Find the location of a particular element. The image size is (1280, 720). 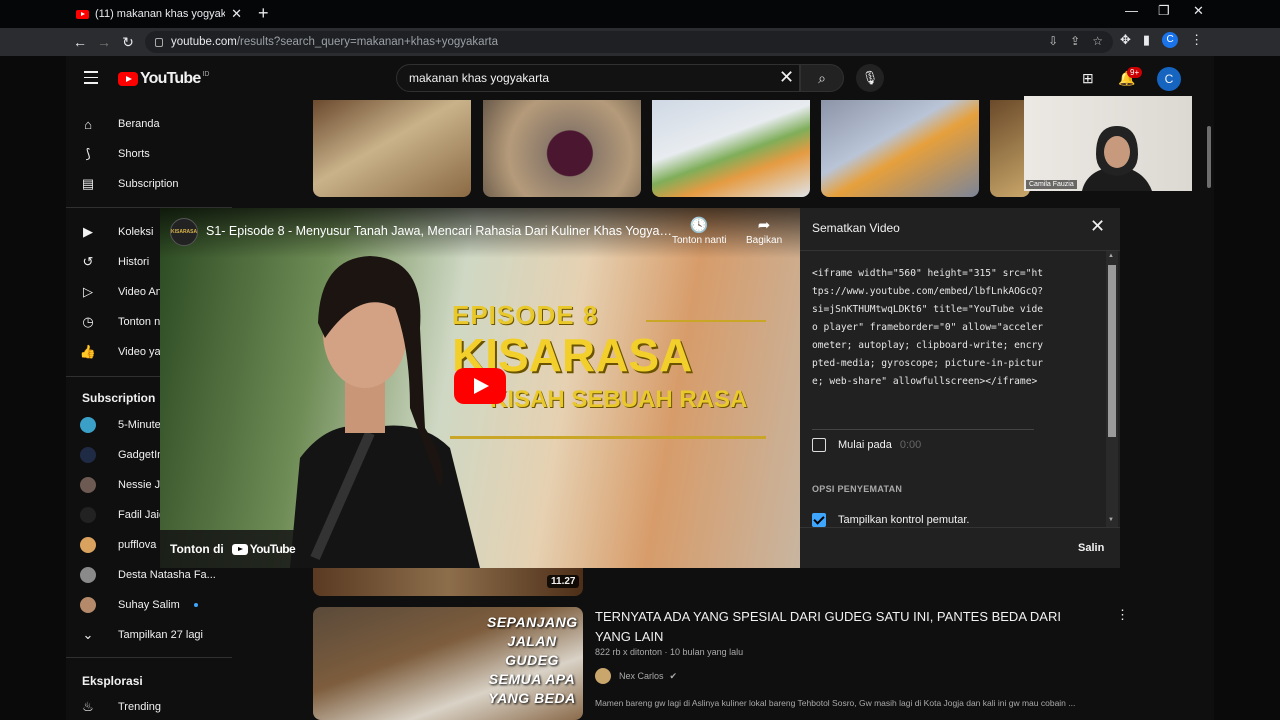

start-at-option: Mulai pada 0:00 is located at coordinates (866, 445).